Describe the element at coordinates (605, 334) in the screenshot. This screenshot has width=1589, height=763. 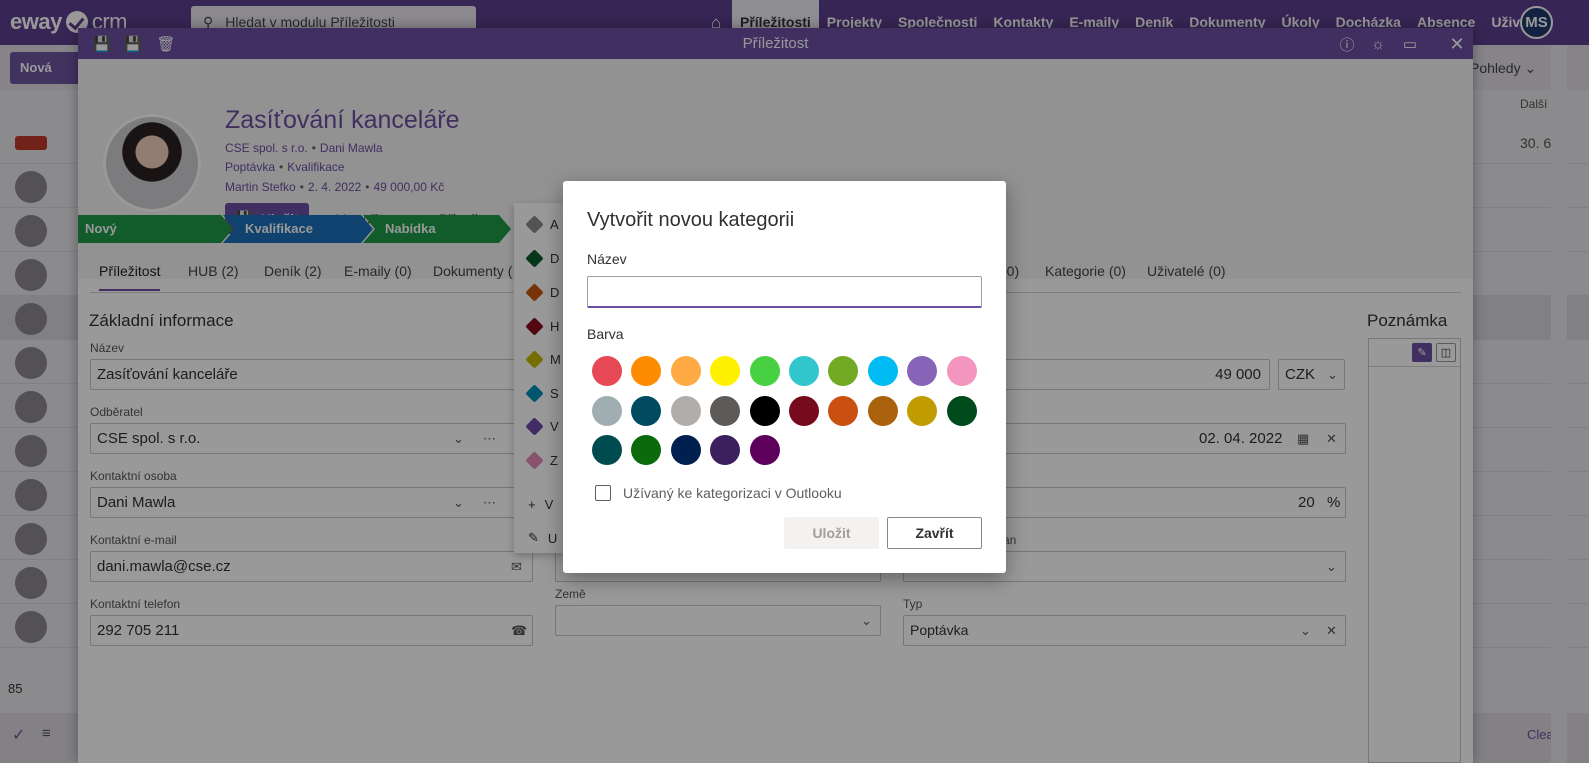
I see `color-label: Barva` at that location.